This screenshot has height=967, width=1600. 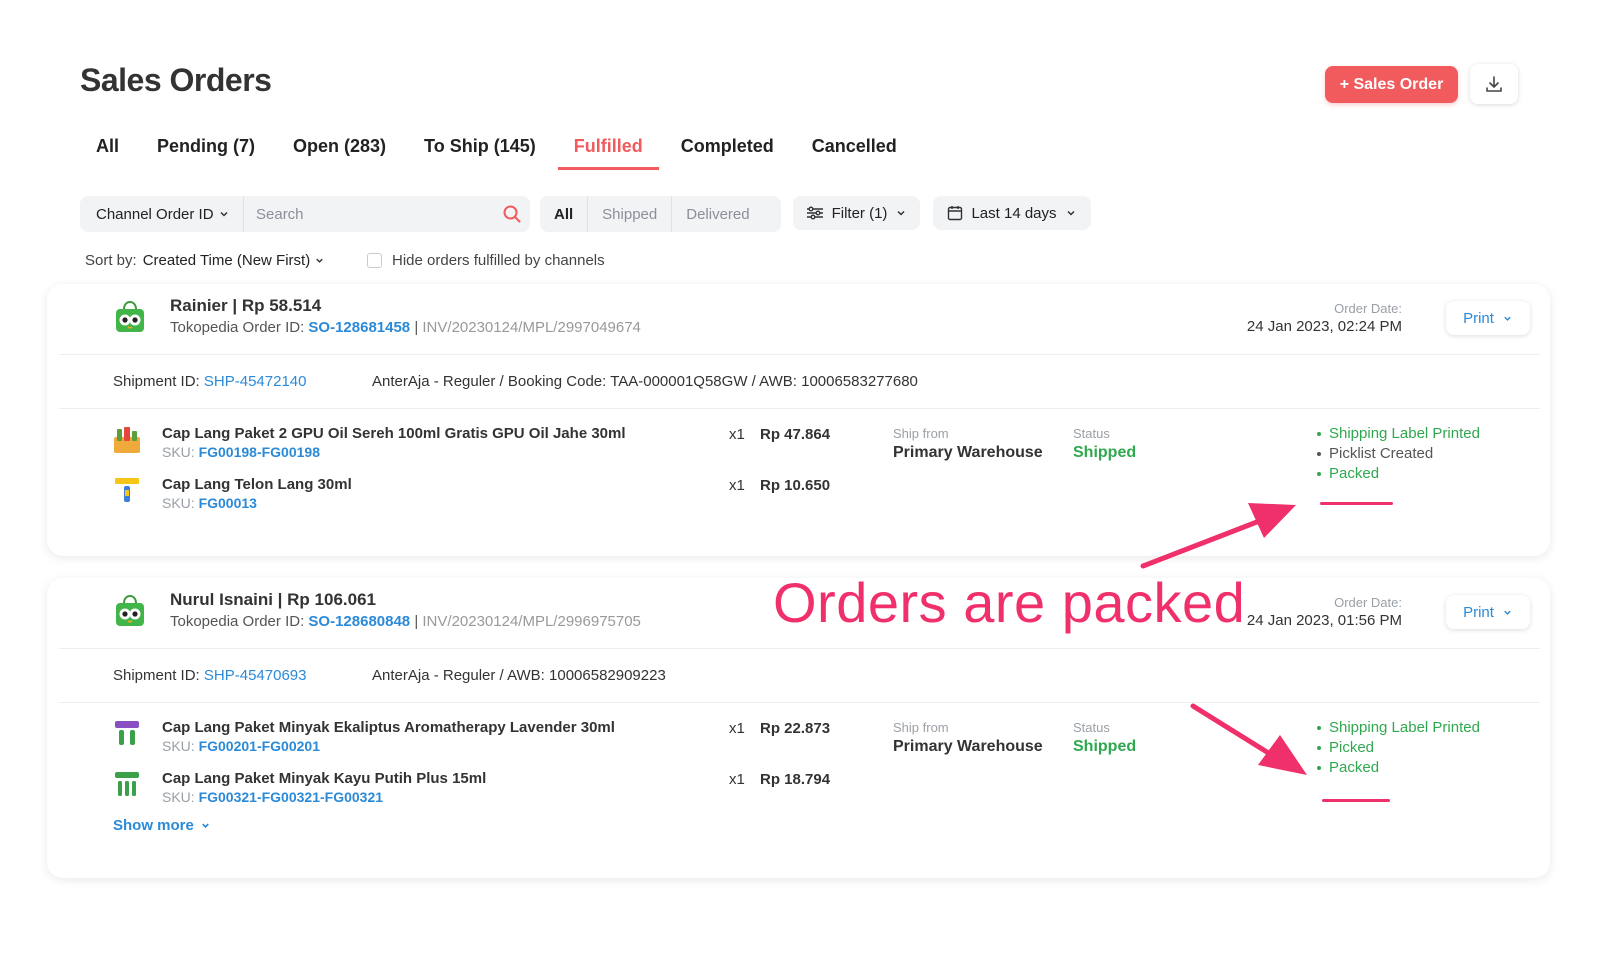 I want to click on product-sku: SKU: FG00201-FG00201, so click(x=241, y=746).